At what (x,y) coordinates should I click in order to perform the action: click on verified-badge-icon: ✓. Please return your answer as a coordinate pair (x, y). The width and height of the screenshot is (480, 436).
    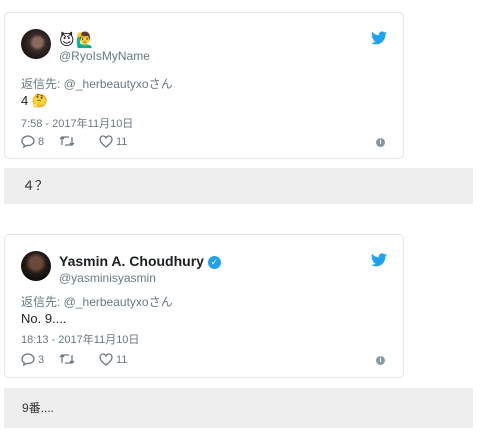
    Looking at the image, I should click on (214, 262).